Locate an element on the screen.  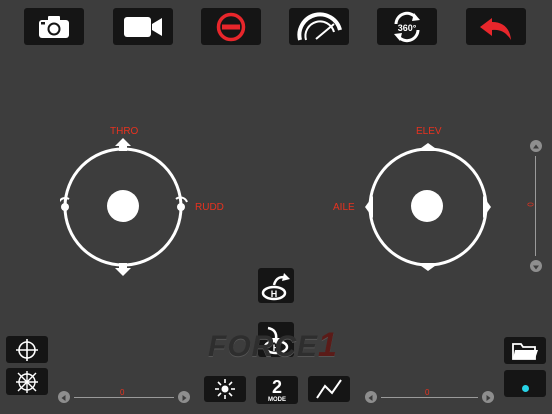
flip-360-button: 360° is located at coordinates (407, 26).